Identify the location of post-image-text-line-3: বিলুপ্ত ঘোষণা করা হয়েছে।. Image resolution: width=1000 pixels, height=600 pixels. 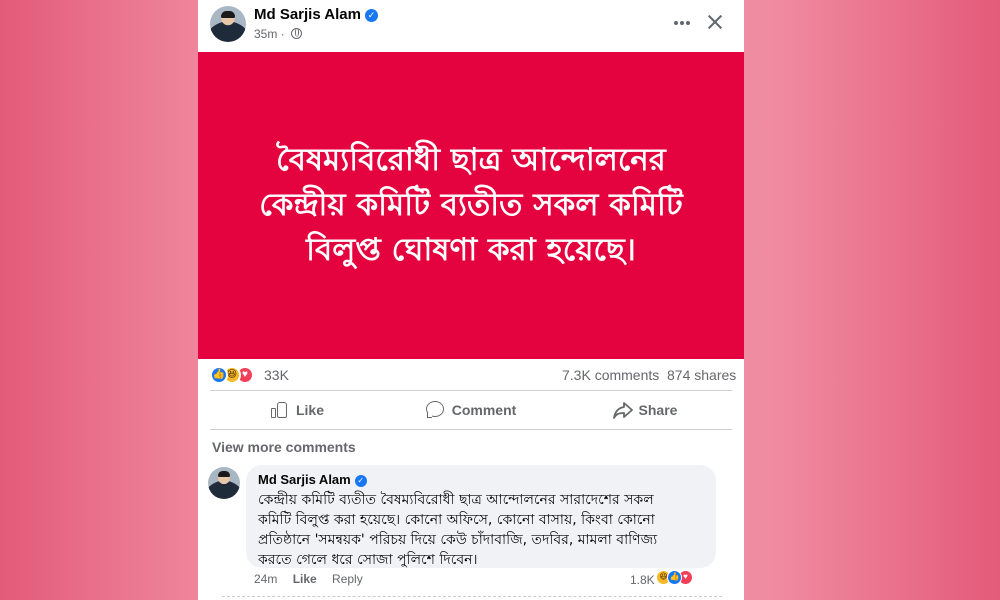
(471, 250).